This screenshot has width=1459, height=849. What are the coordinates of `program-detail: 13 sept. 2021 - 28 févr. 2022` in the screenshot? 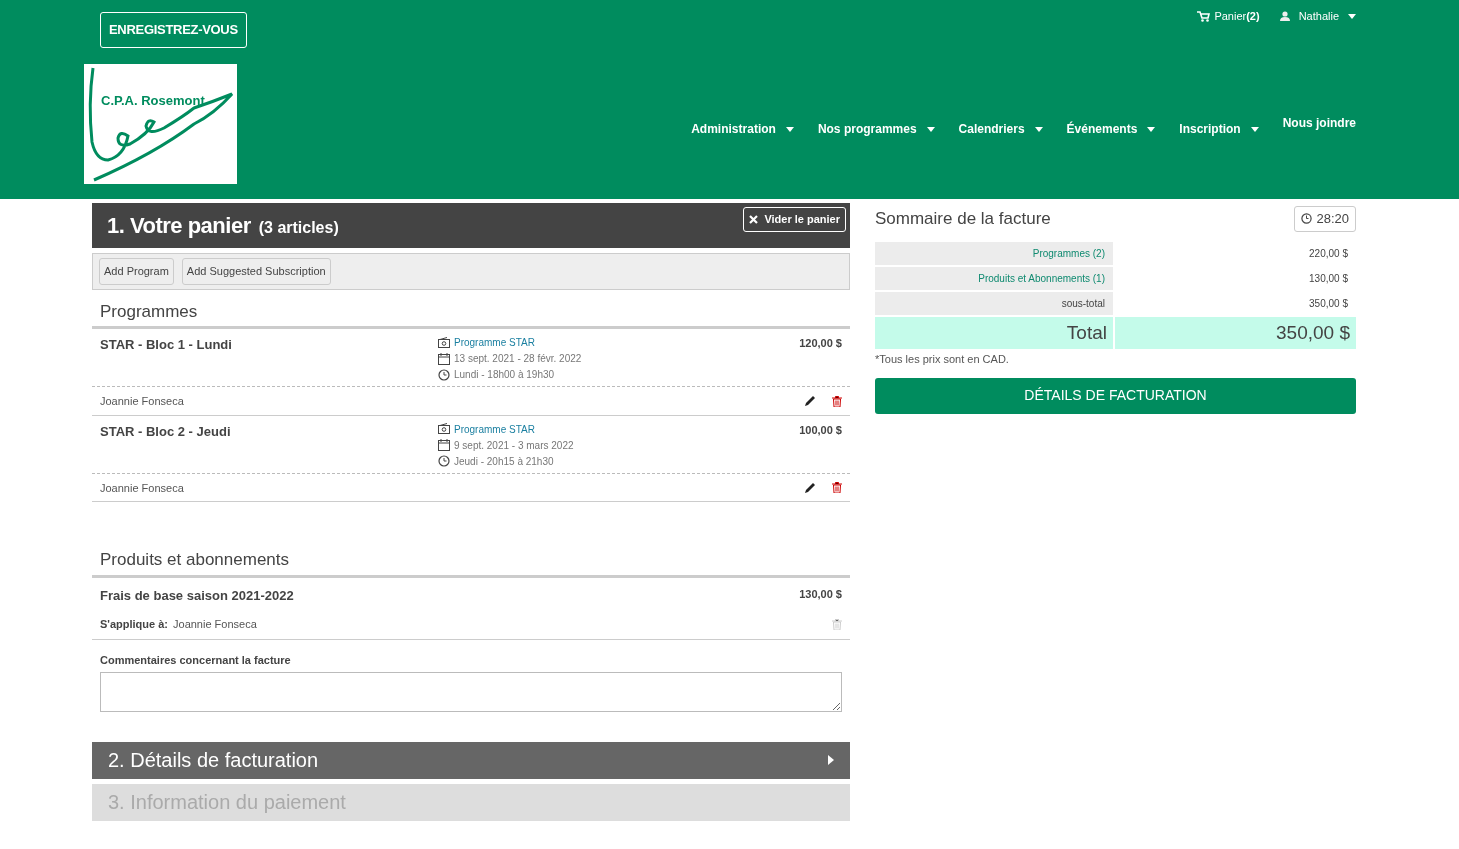 It's located at (518, 359).